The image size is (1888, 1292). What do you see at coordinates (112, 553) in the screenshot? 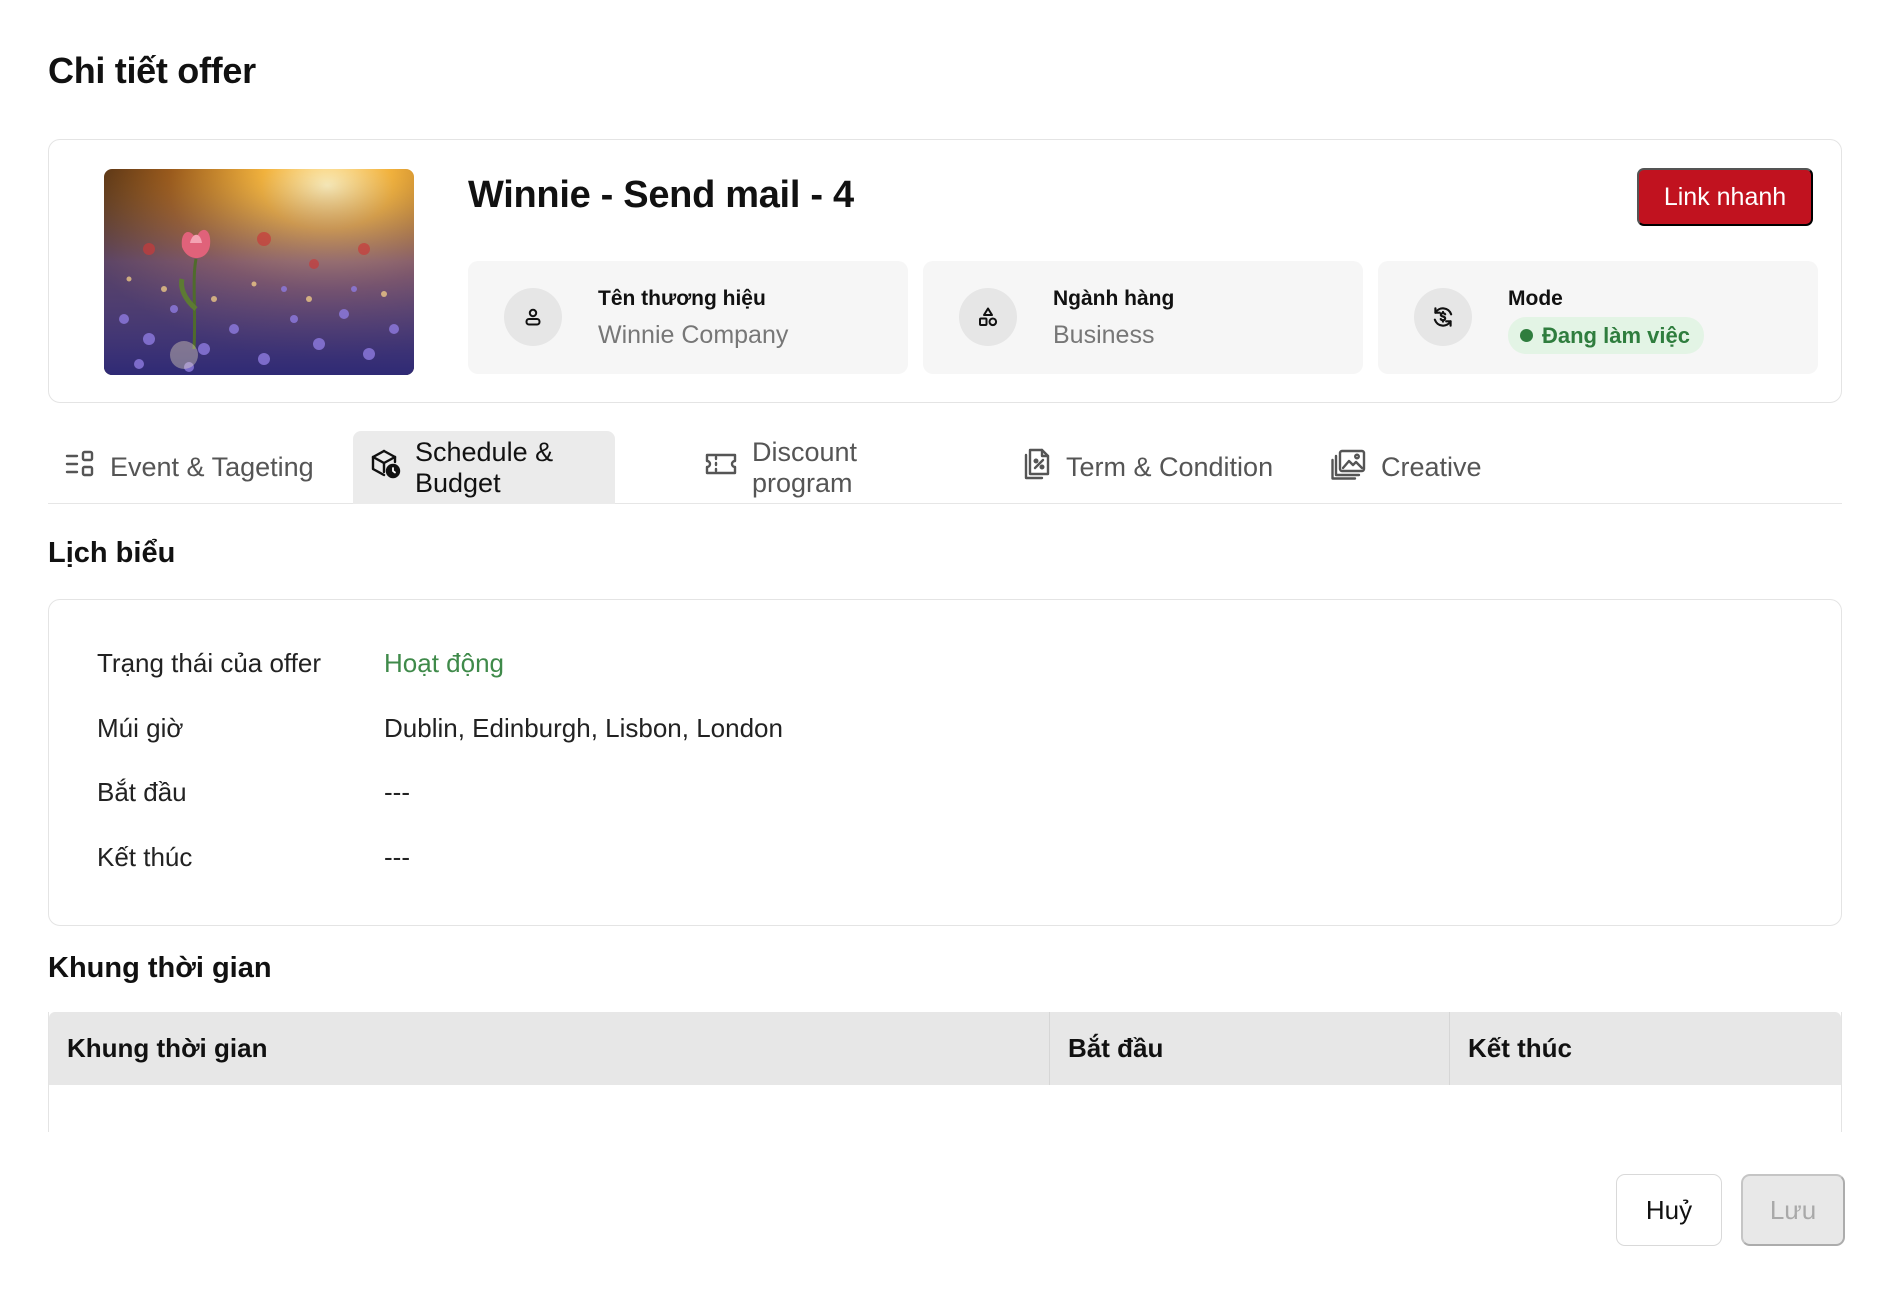
I see `schedule-section-title: Lịch biểu` at bounding box center [112, 553].